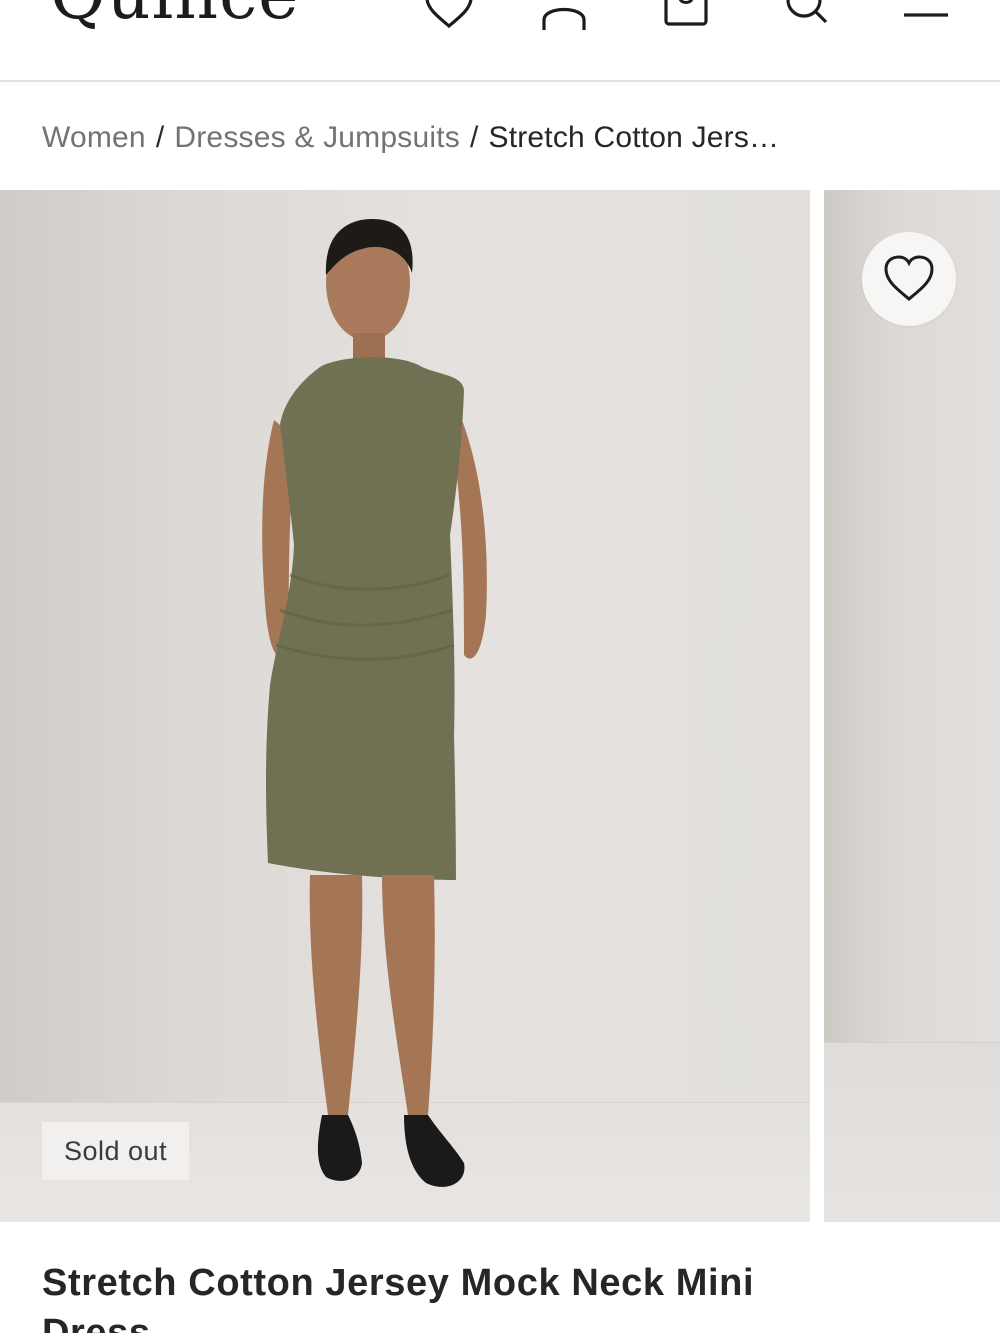  What do you see at coordinates (317, 137) in the screenshot?
I see `breadcrumb-dresses-link: Dresses & Jumpsuits` at bounding box center [317, 137].